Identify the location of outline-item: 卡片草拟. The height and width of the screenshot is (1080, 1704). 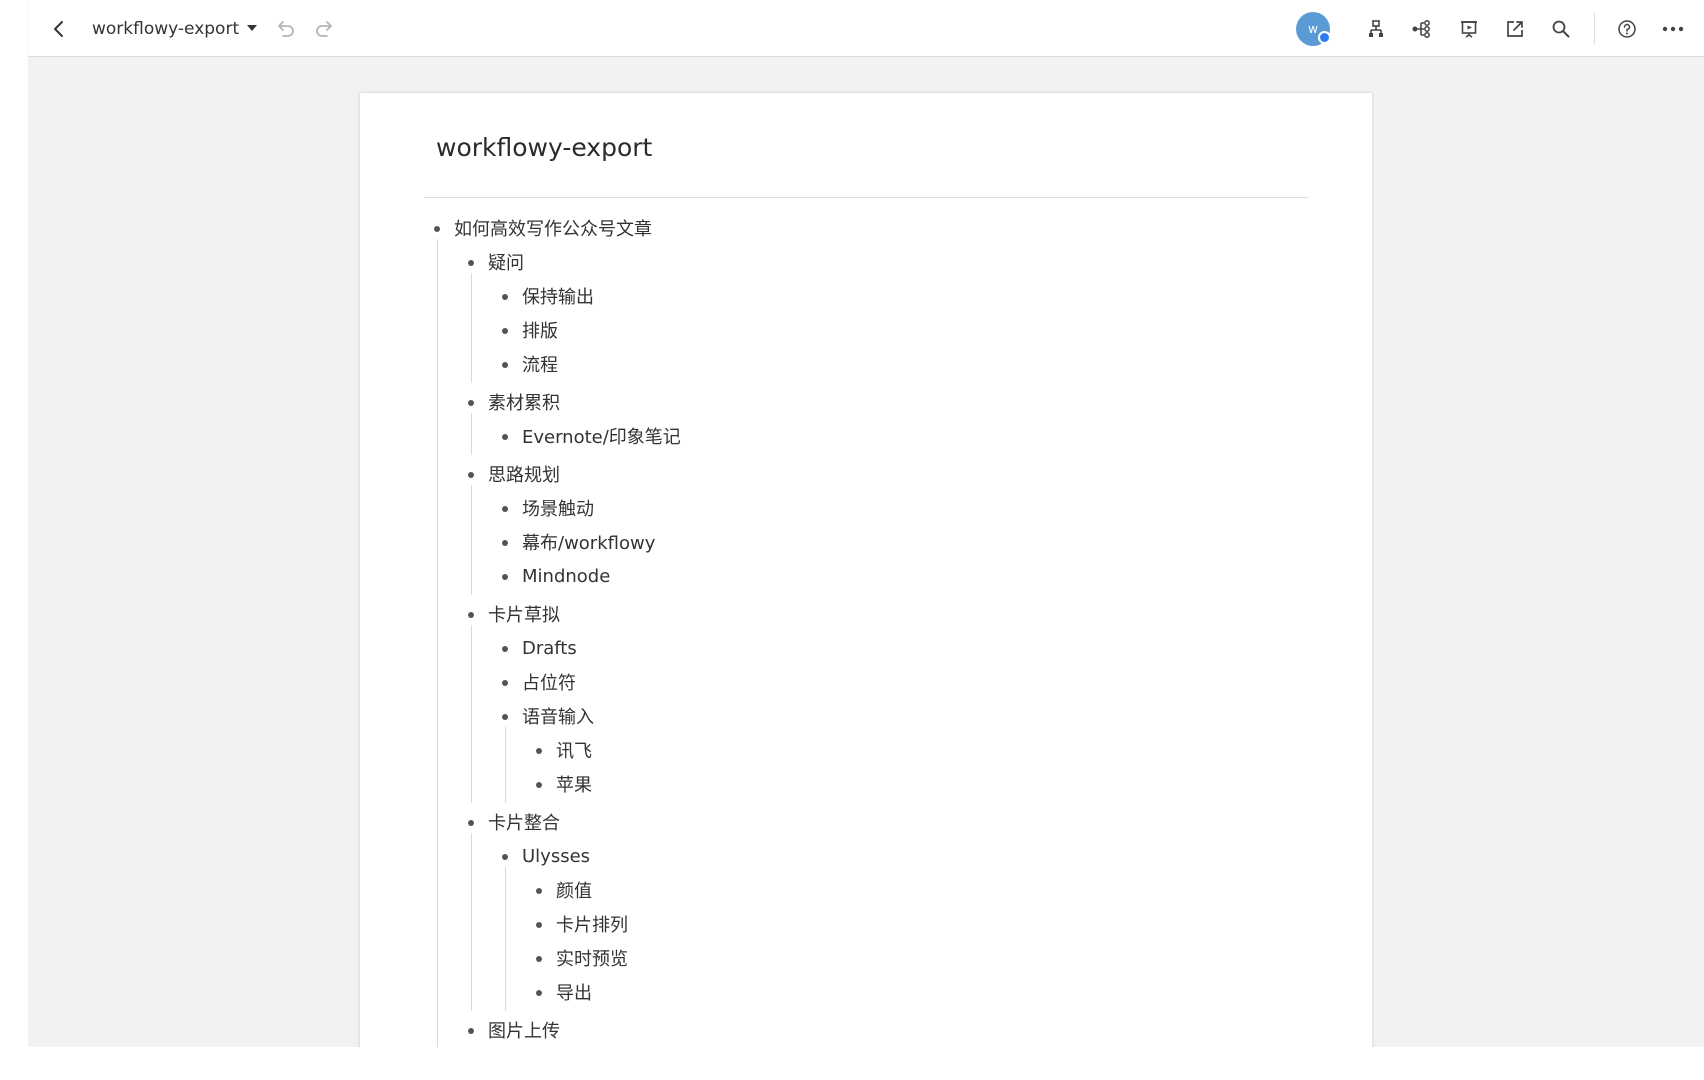
(864, 614).